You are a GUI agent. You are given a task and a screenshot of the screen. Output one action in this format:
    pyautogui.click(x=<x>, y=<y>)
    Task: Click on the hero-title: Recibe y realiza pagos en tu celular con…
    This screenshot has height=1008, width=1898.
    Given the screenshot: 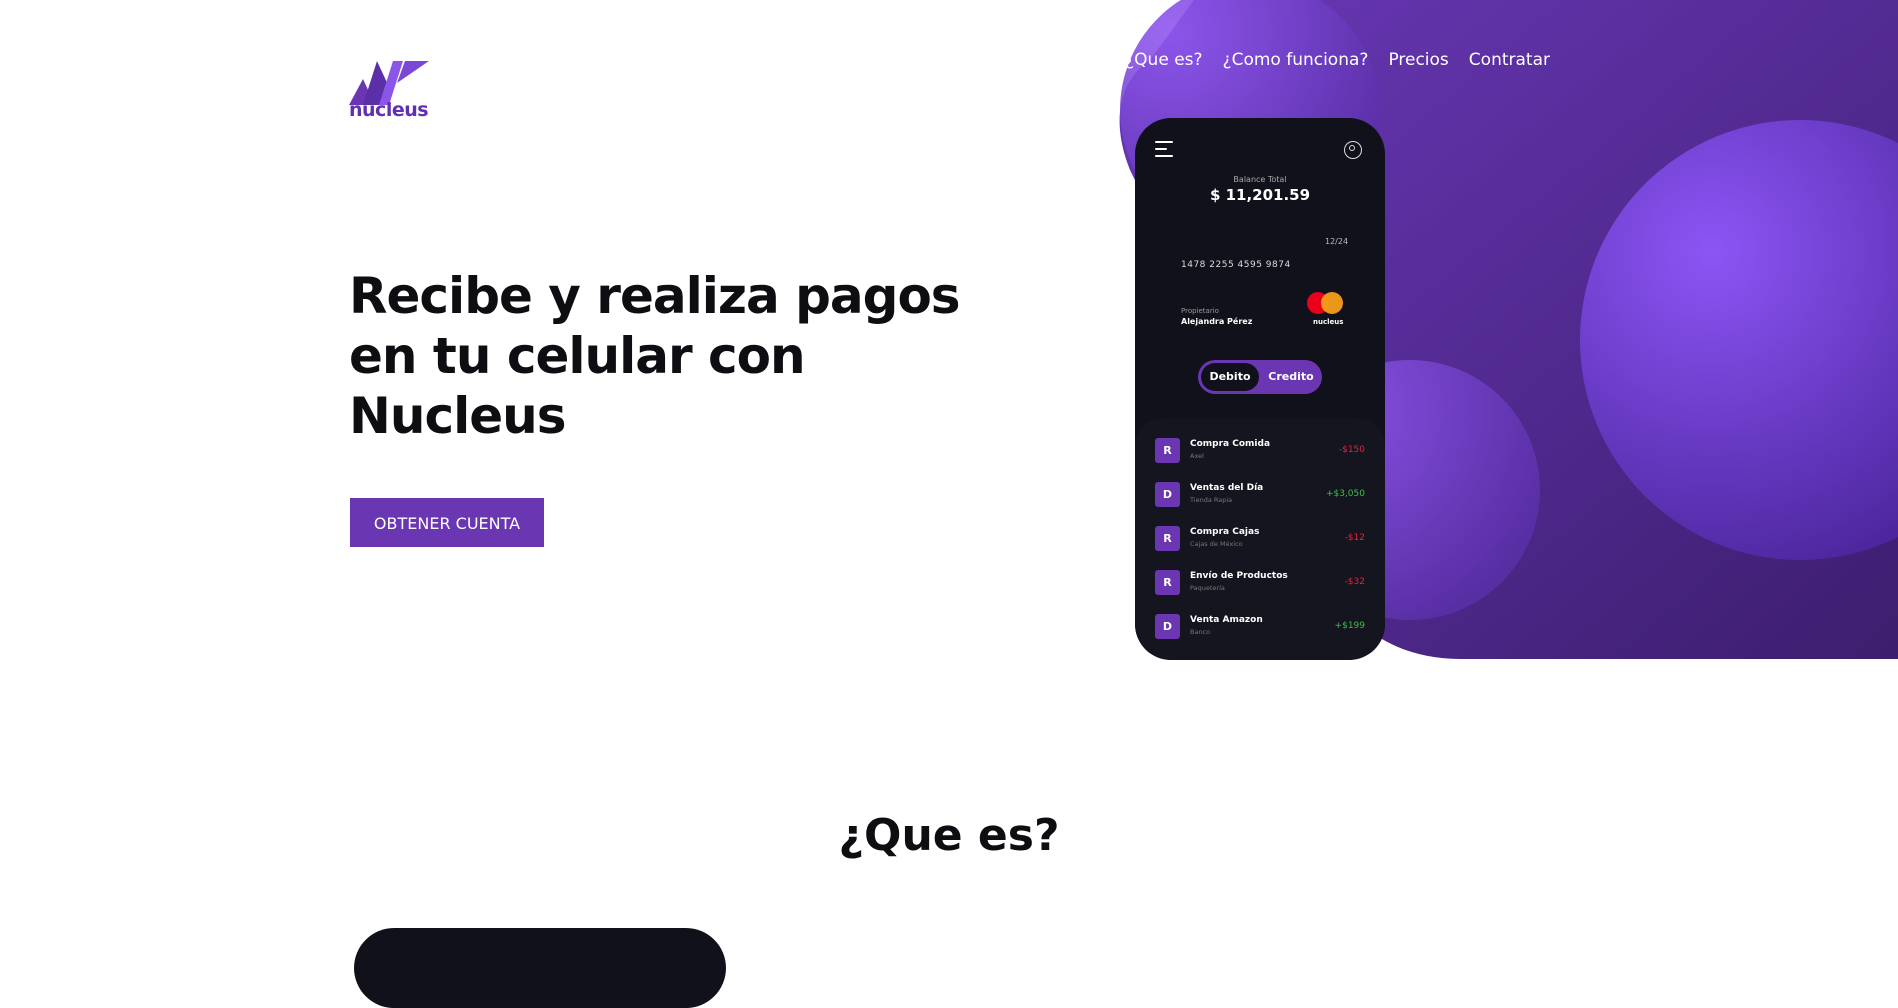 What is the action you would take?
    pyautogui.click(x=659, y=356)
    